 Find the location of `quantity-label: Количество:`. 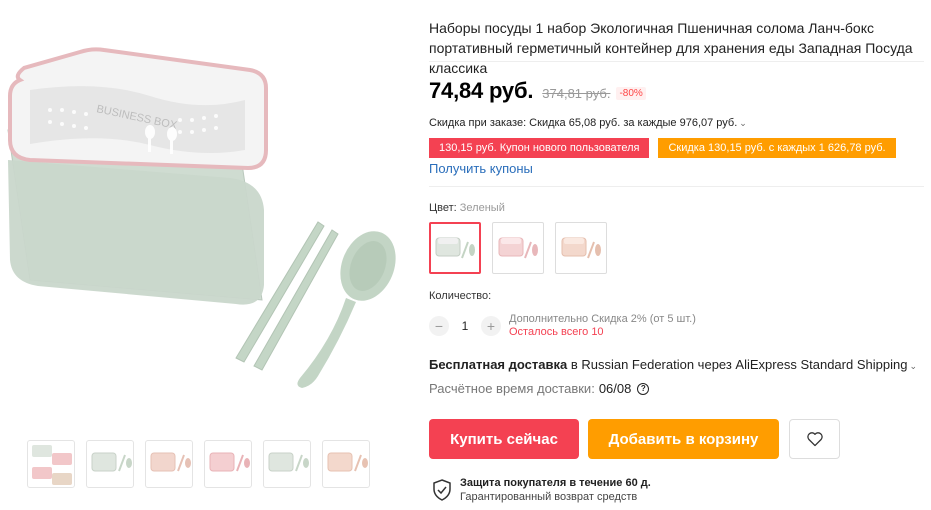

quantity-label: Количество: is located at coordinates (460, 296).